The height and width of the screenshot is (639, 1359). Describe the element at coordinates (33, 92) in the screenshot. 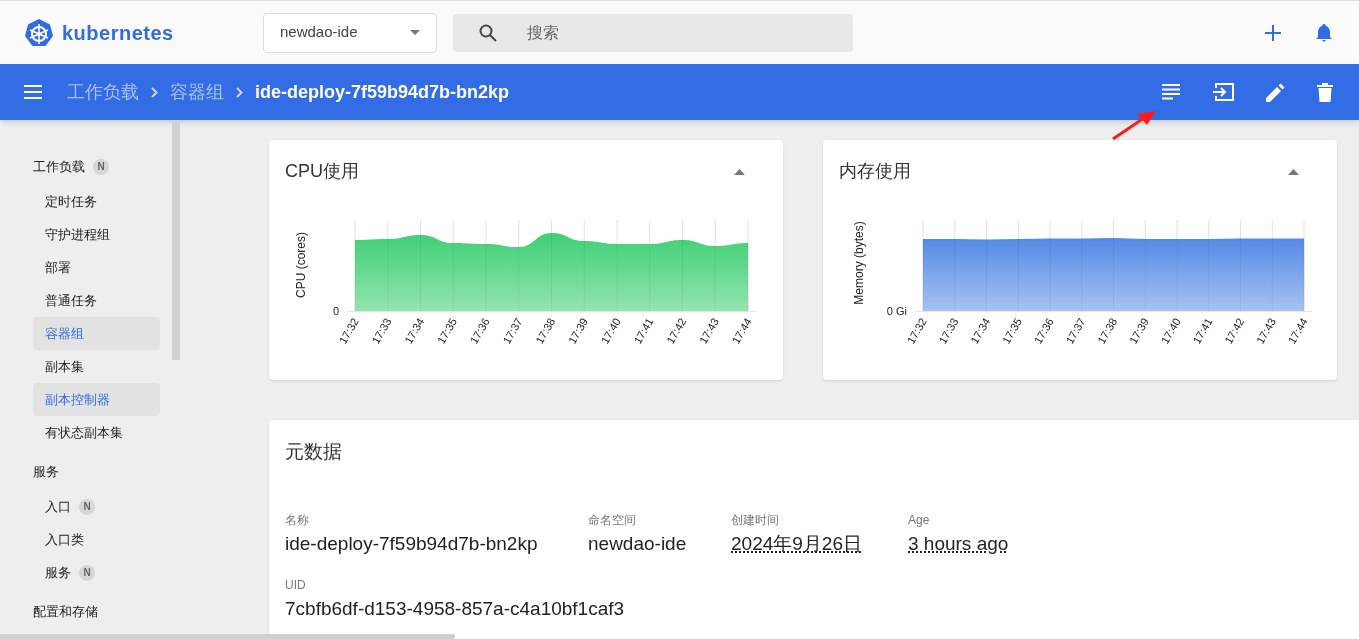

I see `menu-icon` at that location.